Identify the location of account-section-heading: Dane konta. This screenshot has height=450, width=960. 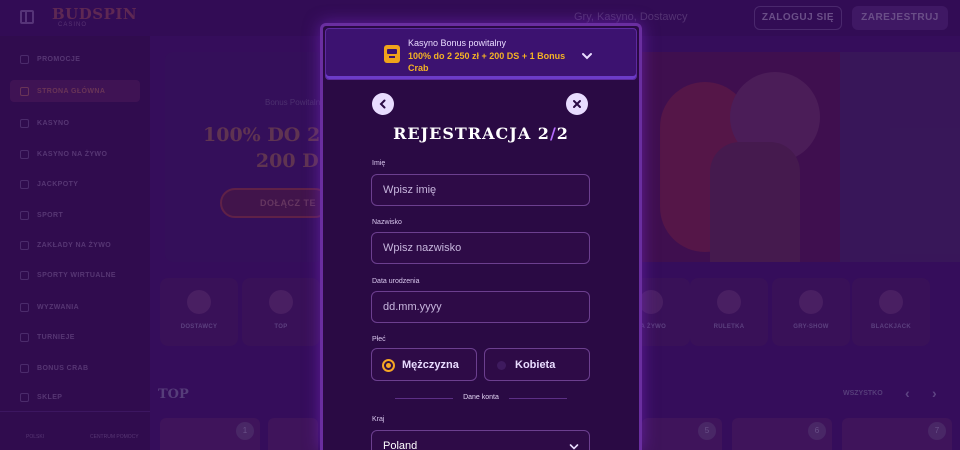
(481, 397).